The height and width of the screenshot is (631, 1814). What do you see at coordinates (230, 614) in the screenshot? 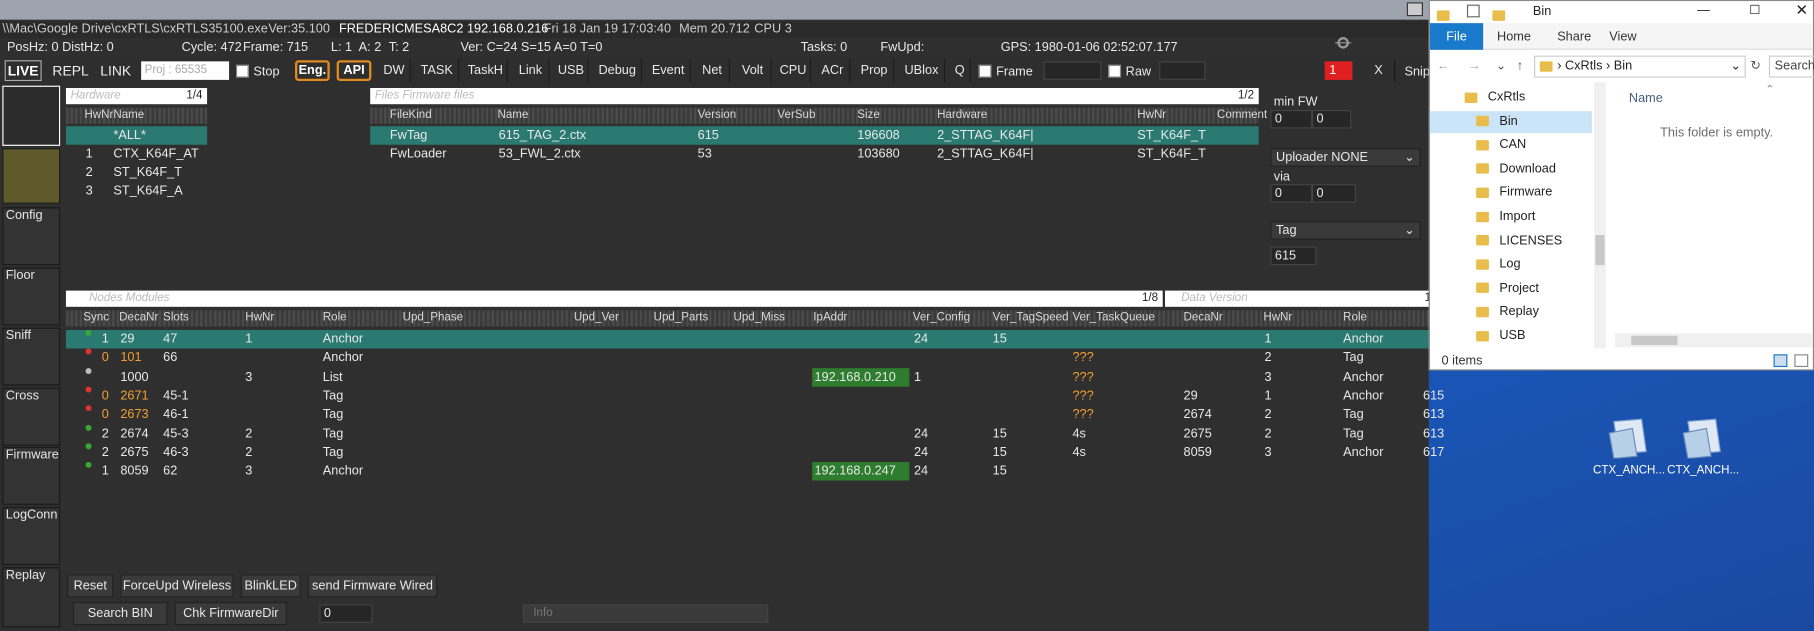
I see `chk-firmwaredir-button: Chk FirmwareDir` at bounding box center [230, 614].